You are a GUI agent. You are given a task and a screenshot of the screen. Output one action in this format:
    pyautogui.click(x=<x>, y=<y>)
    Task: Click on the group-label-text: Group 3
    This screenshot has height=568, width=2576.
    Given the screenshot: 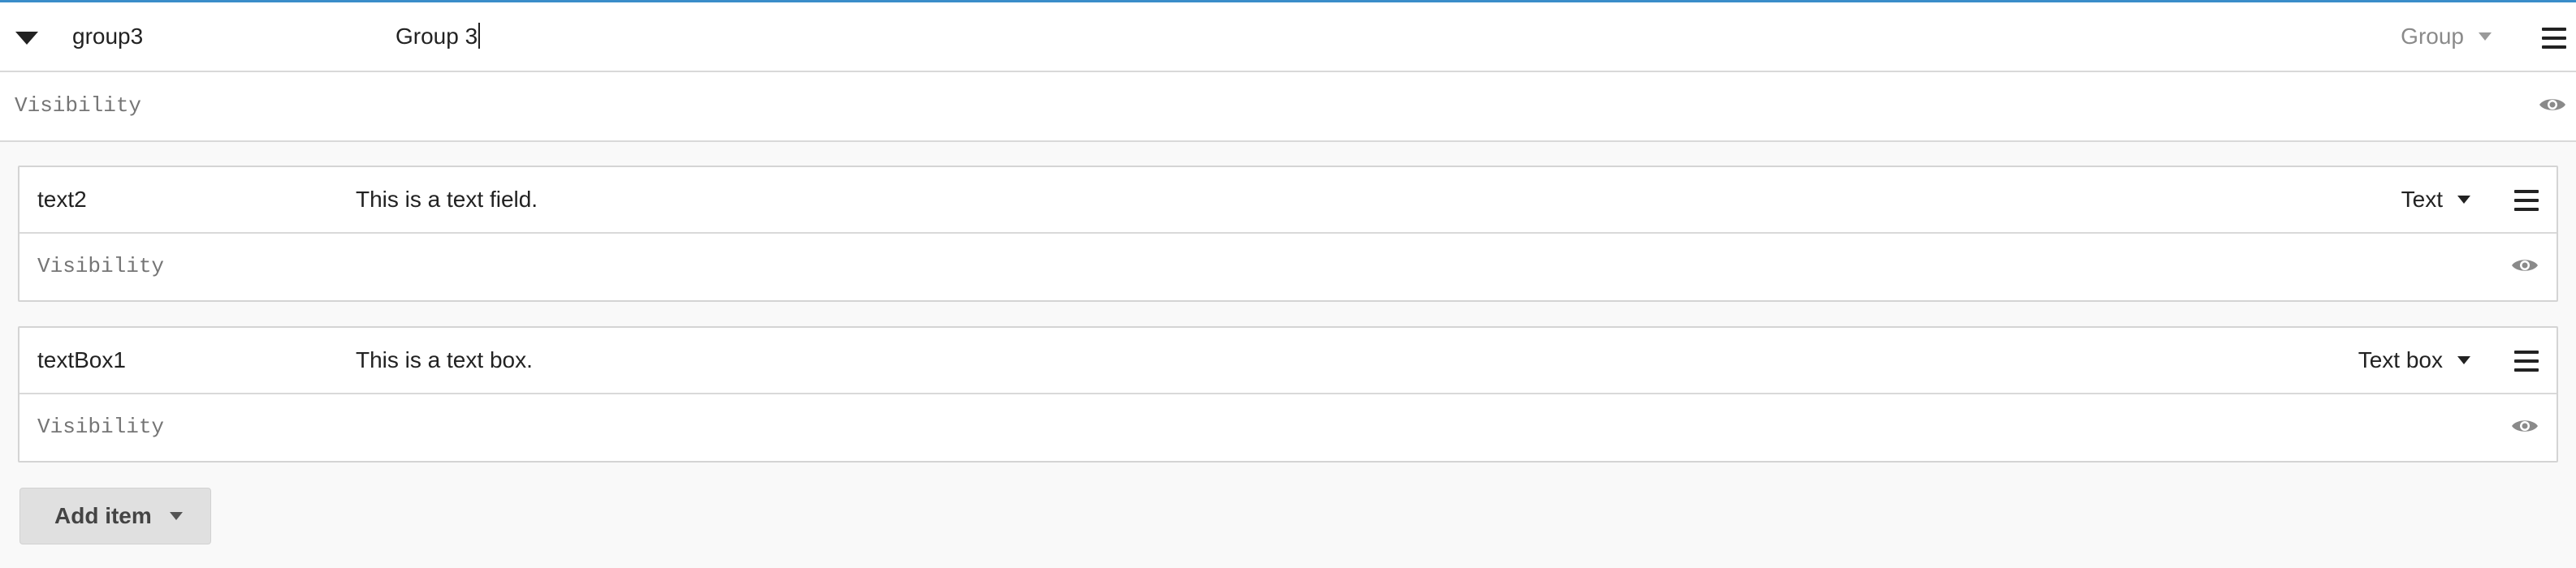 What is the action you would take?
    pyautogui.click(x=437, y=36)
    